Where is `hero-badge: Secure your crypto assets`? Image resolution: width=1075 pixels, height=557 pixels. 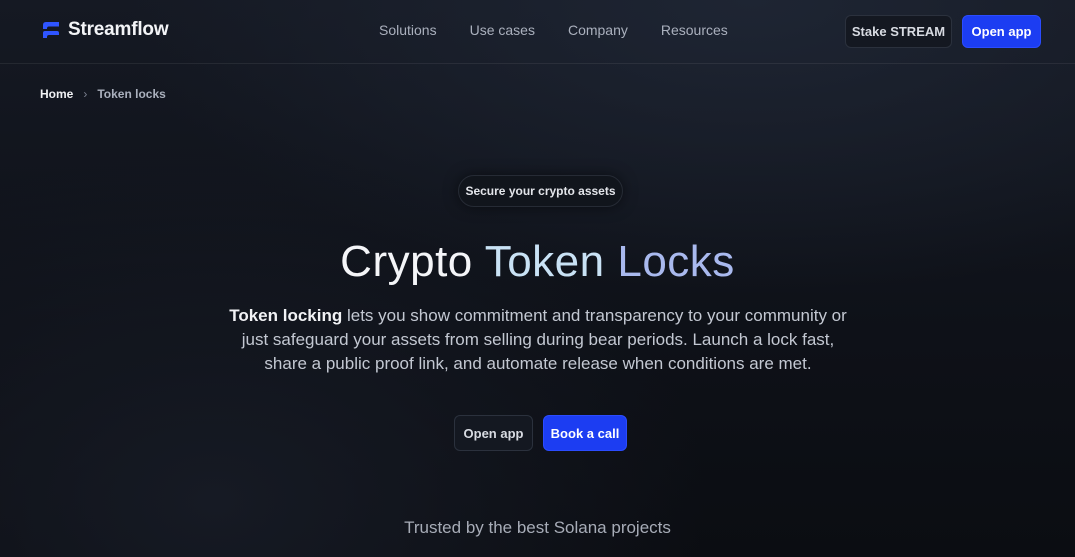
hero-badge: Secure your crypto assets is located at coordinates (540, 191).